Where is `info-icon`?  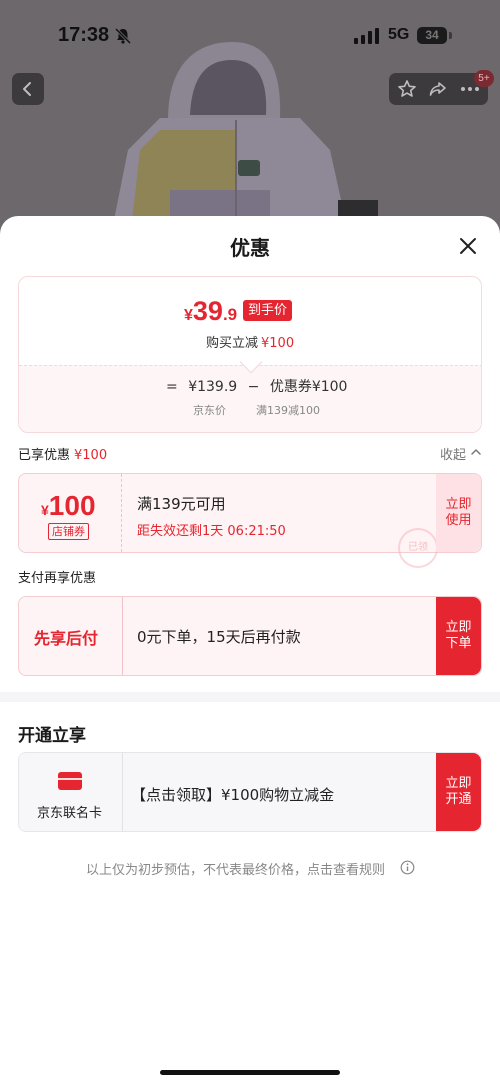
info-icon is located at coordinates (407, 867).